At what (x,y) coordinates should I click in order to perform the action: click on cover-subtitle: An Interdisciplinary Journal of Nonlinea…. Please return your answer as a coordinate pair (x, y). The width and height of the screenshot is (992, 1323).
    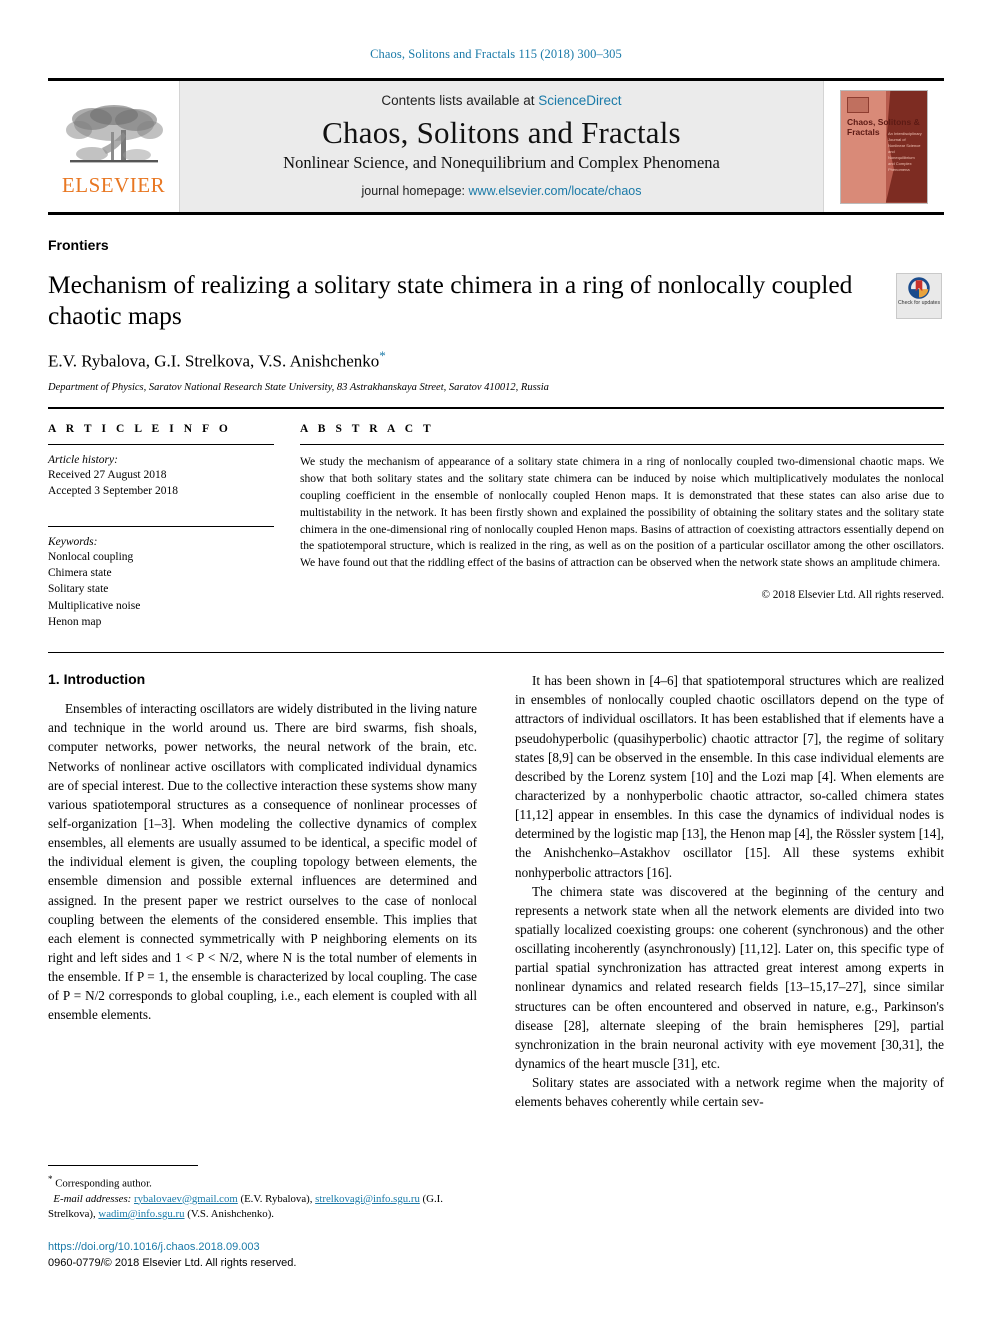
    Looking at the image, I should click on (905, 151).